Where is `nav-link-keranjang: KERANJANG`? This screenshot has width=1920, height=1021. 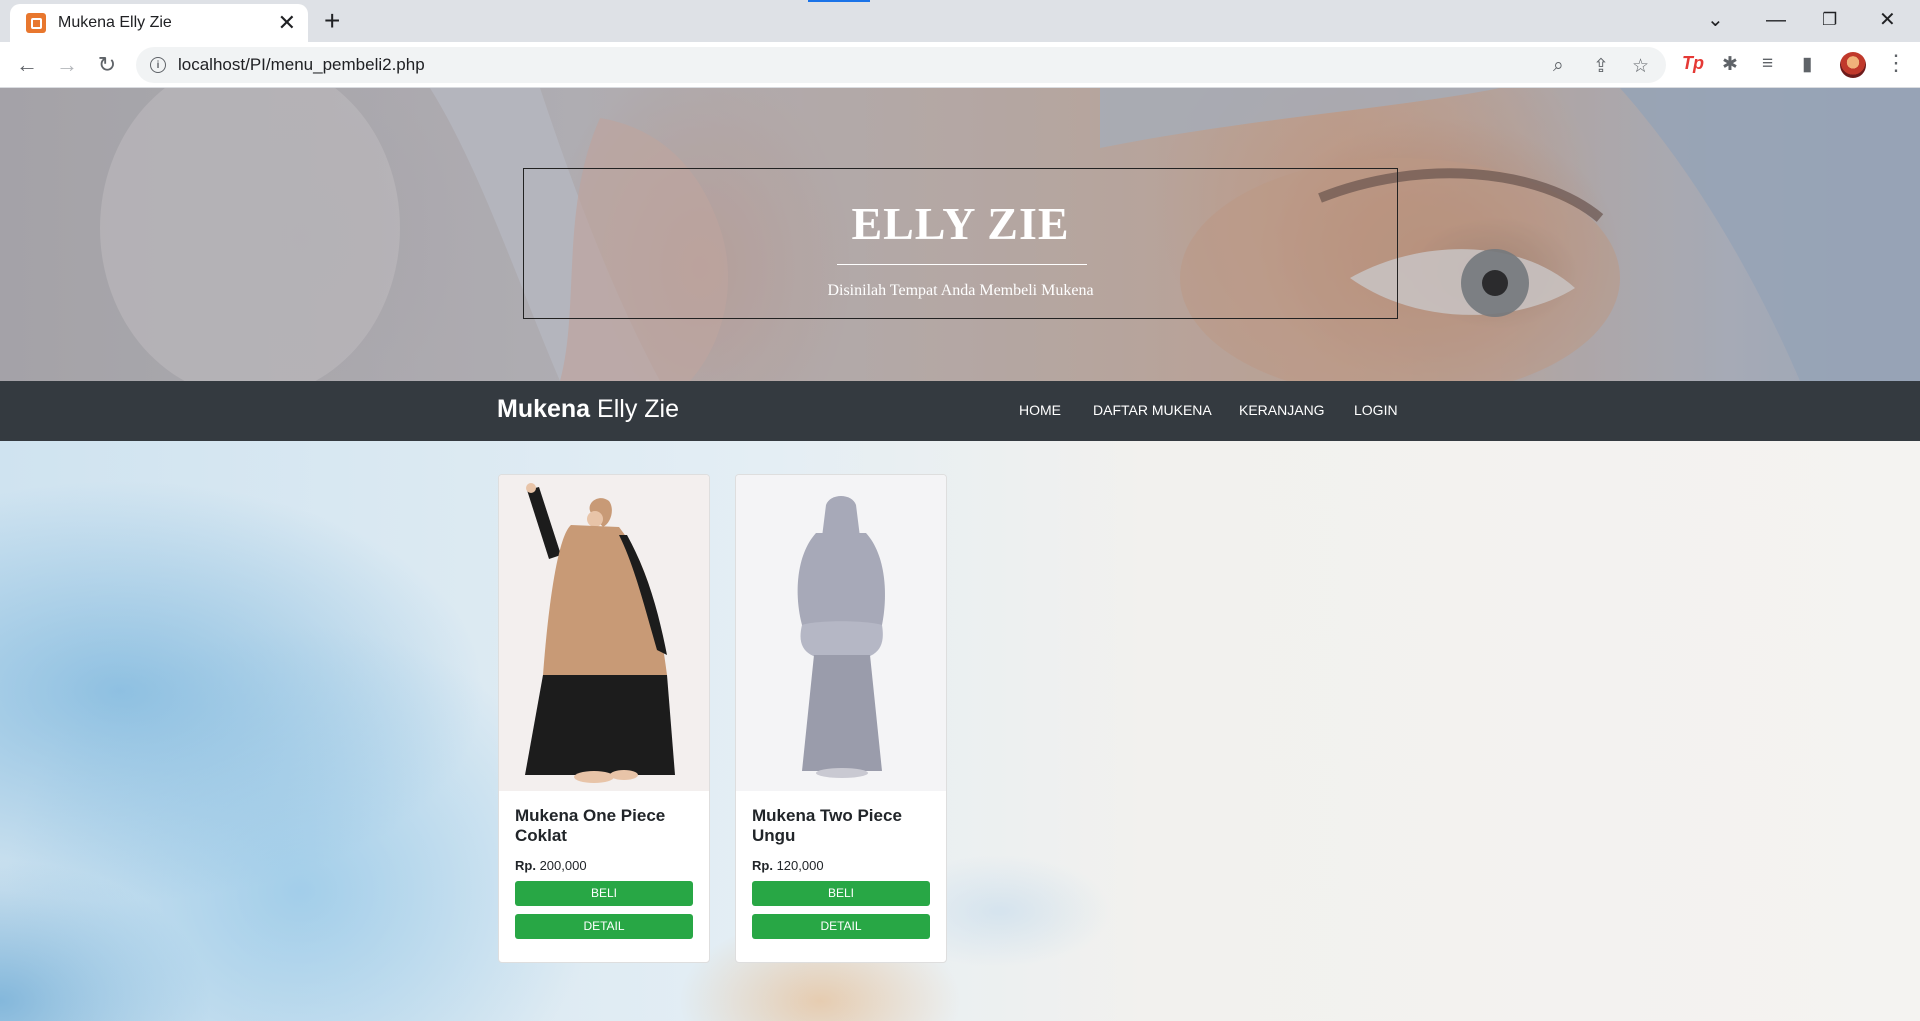 nav-link-keranjang: KERANJANG is located at coordinates (1282, 410).